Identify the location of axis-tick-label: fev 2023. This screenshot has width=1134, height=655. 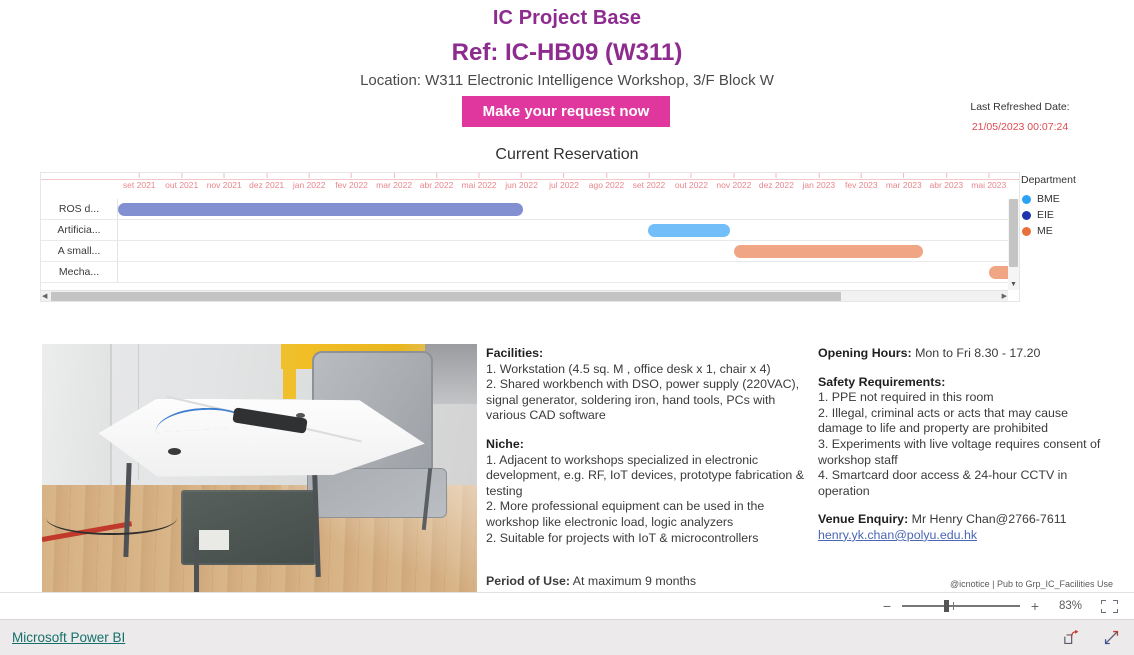
(861, 181).